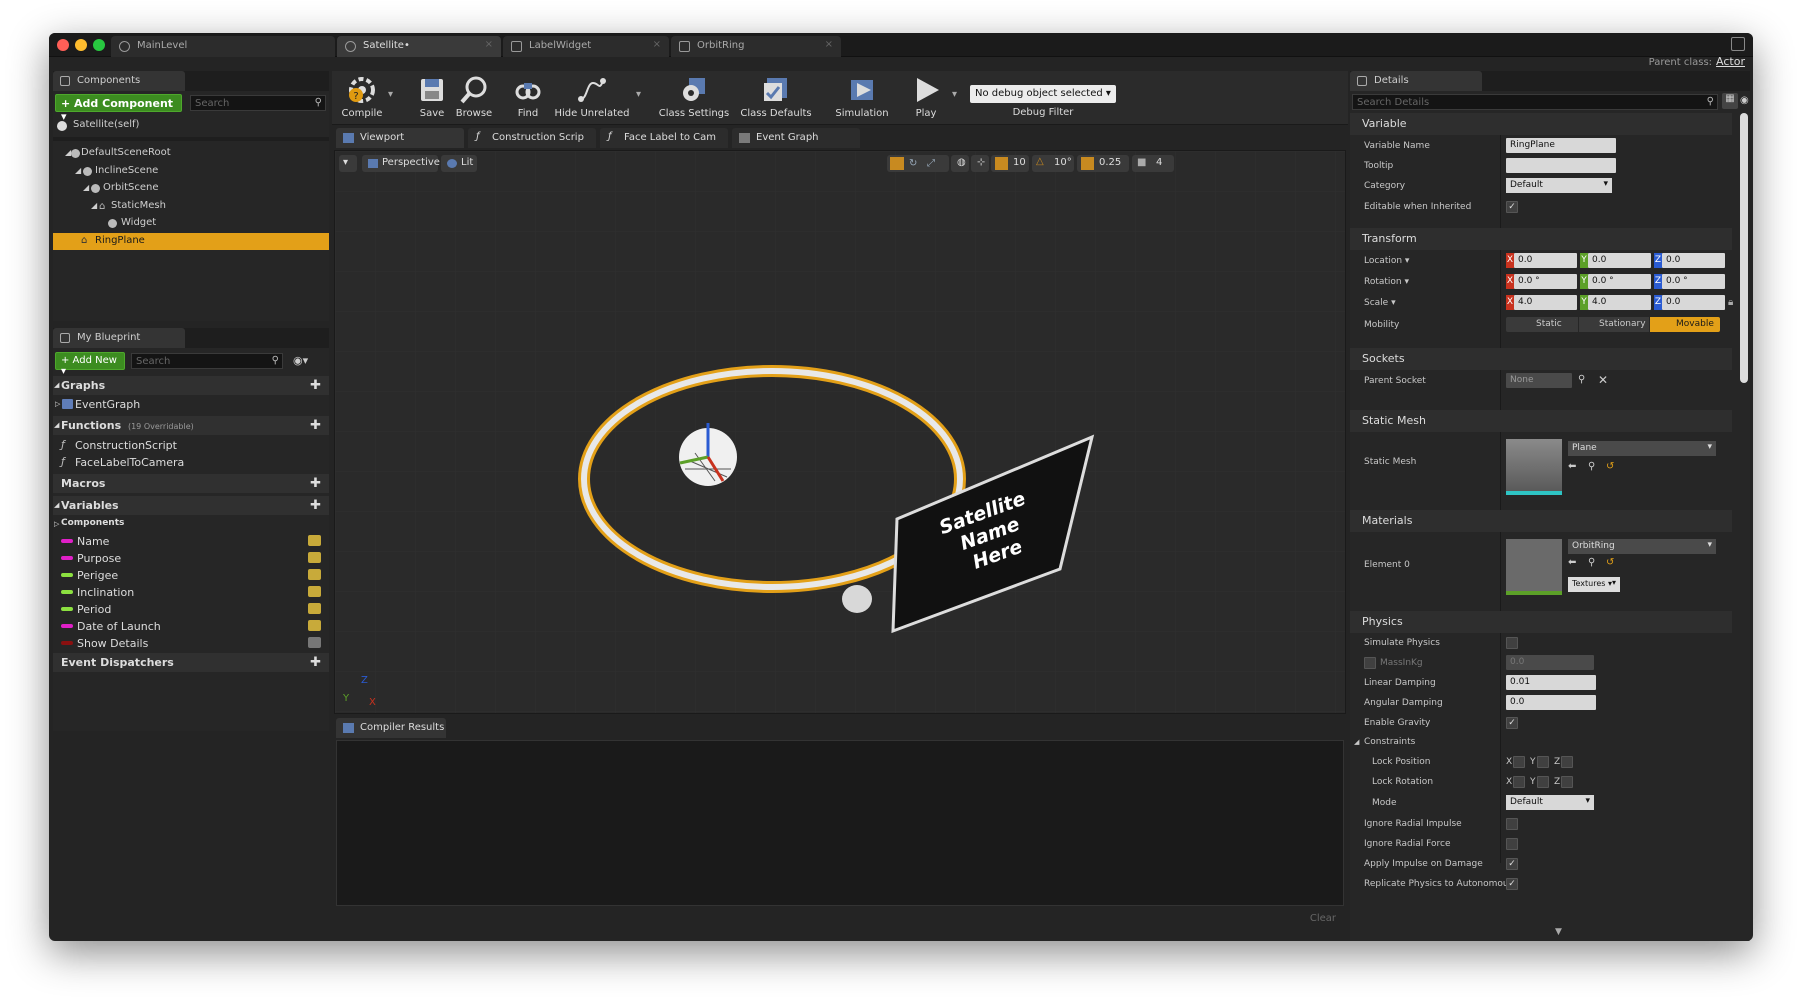  What do you see at coordinates (897, 163) in the screenshot?
I see `translate-icon` at bounding box center [897, 163].